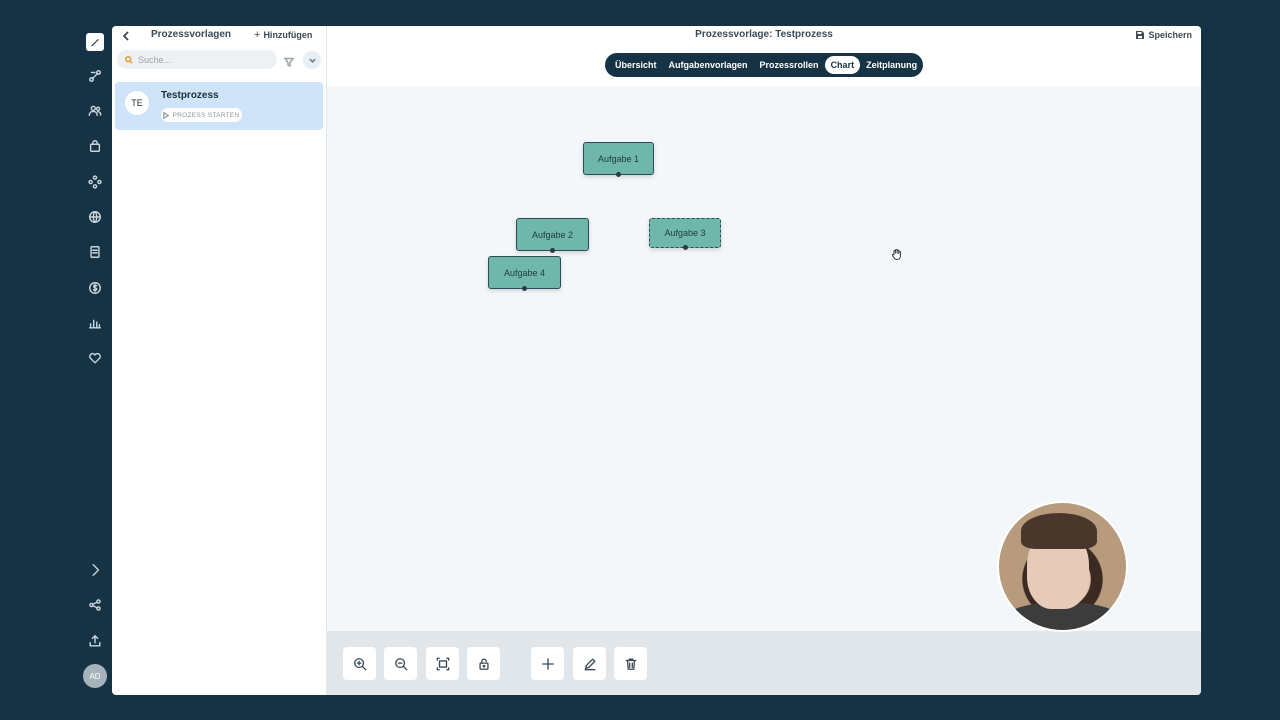 The image size is (1280, 720). What do you see at coordinates (166, 115) in the screenshot?
I see `play-icon` at bounding box center [166, 115].